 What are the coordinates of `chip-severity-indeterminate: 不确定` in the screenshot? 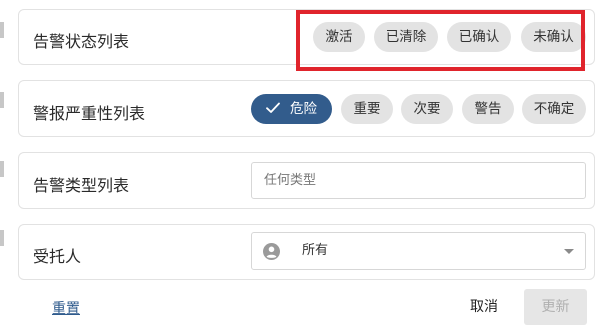 It's located at (554, 109).